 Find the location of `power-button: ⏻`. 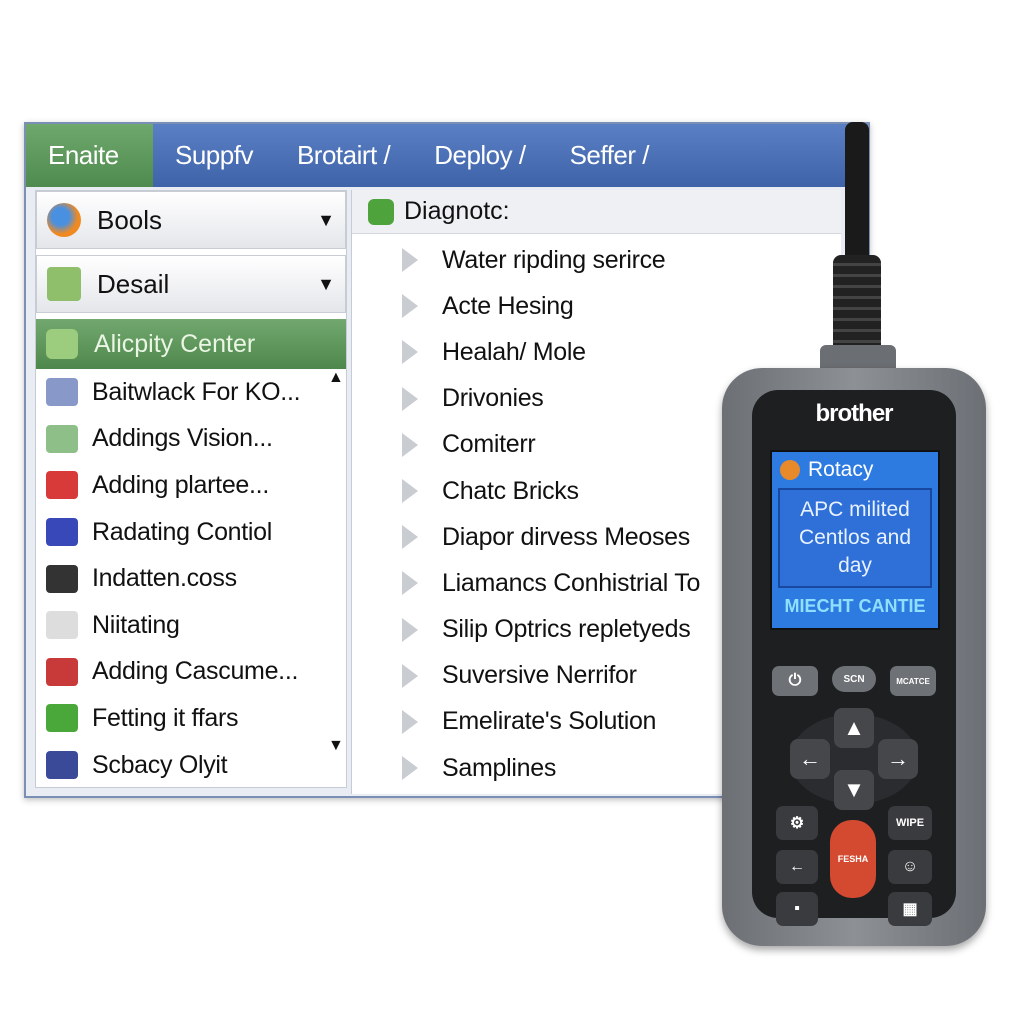

power-button: ⏻ is located at coordinates (795, 681).